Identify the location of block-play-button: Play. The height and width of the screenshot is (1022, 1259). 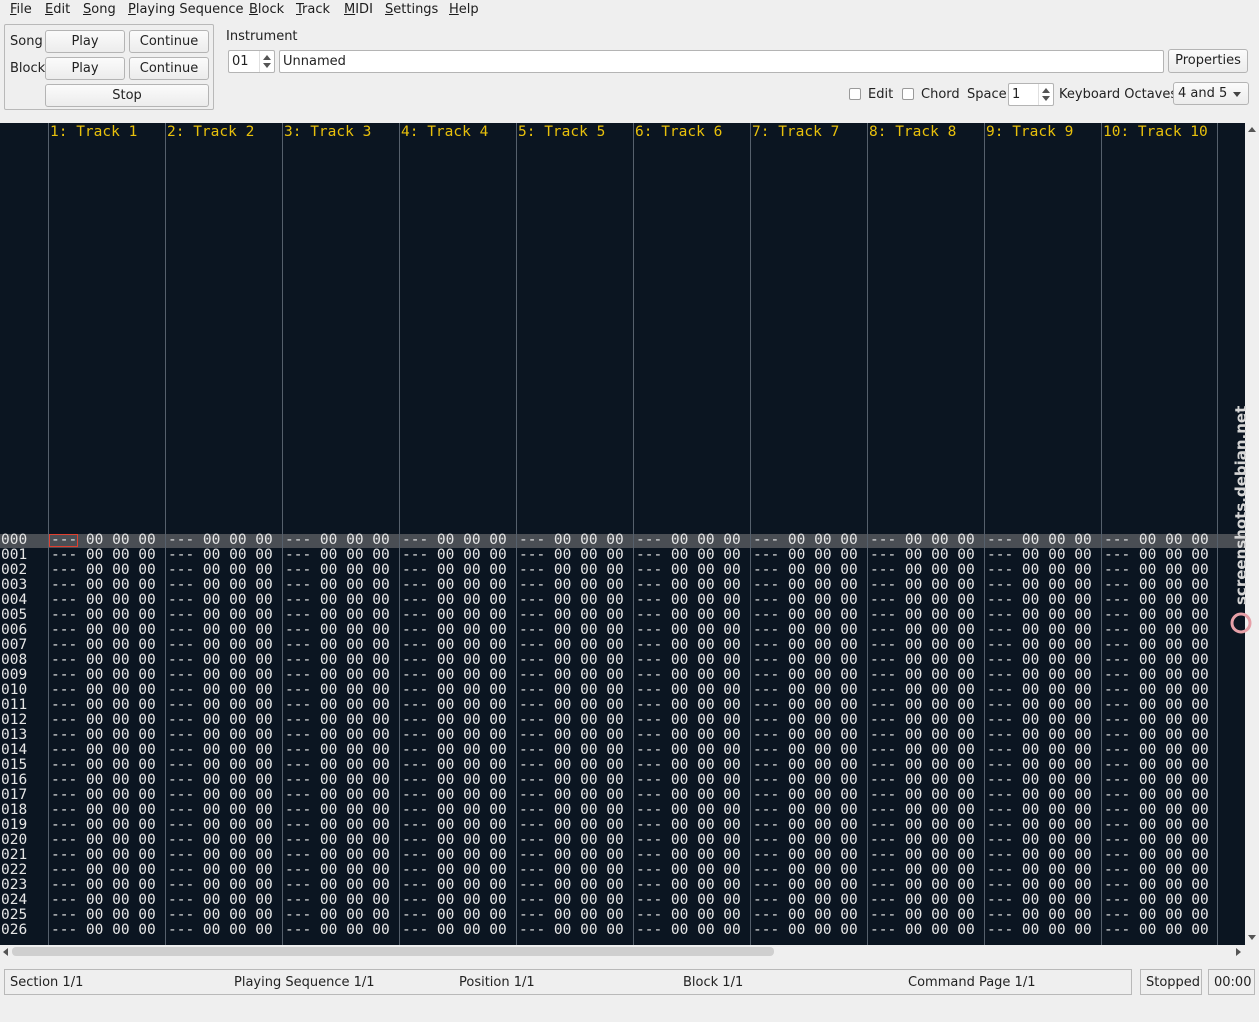
(85, 68).